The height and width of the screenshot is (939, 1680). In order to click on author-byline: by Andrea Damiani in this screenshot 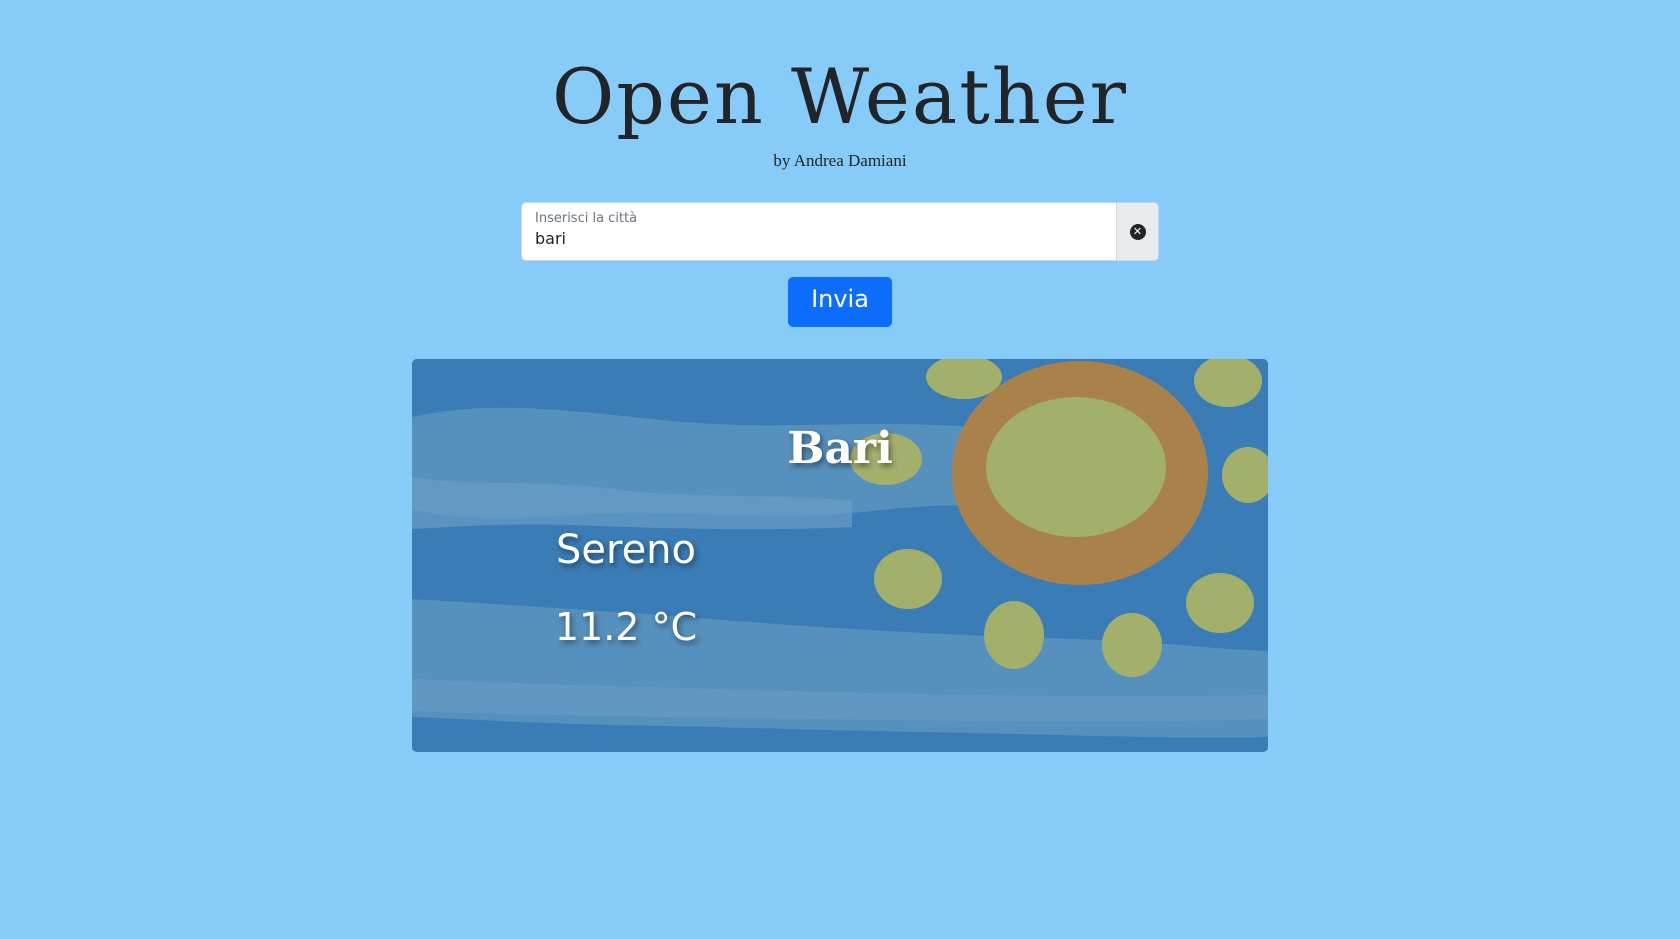, I will do `click(840, 160)`.